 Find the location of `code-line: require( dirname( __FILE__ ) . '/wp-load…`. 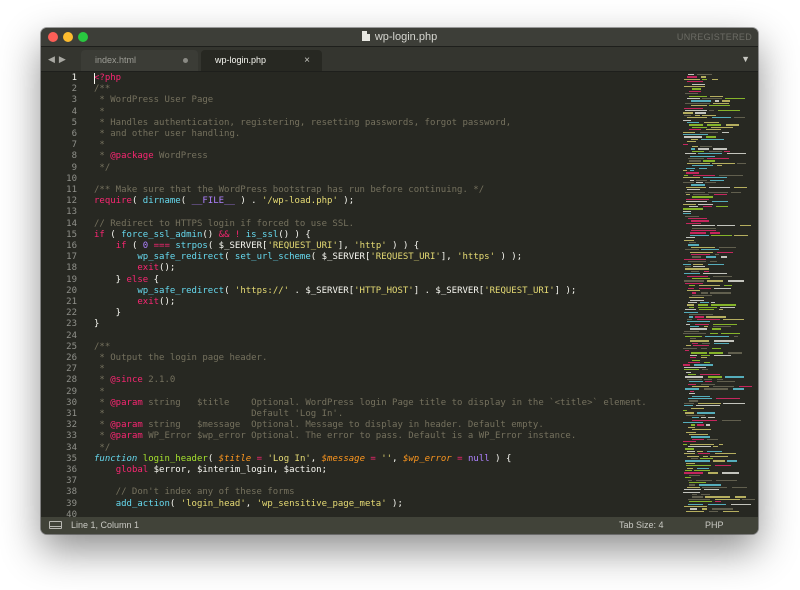

code-line: require( dirname( __FILE__ ) . '/wp-load… is located at coordinates (224, 201).